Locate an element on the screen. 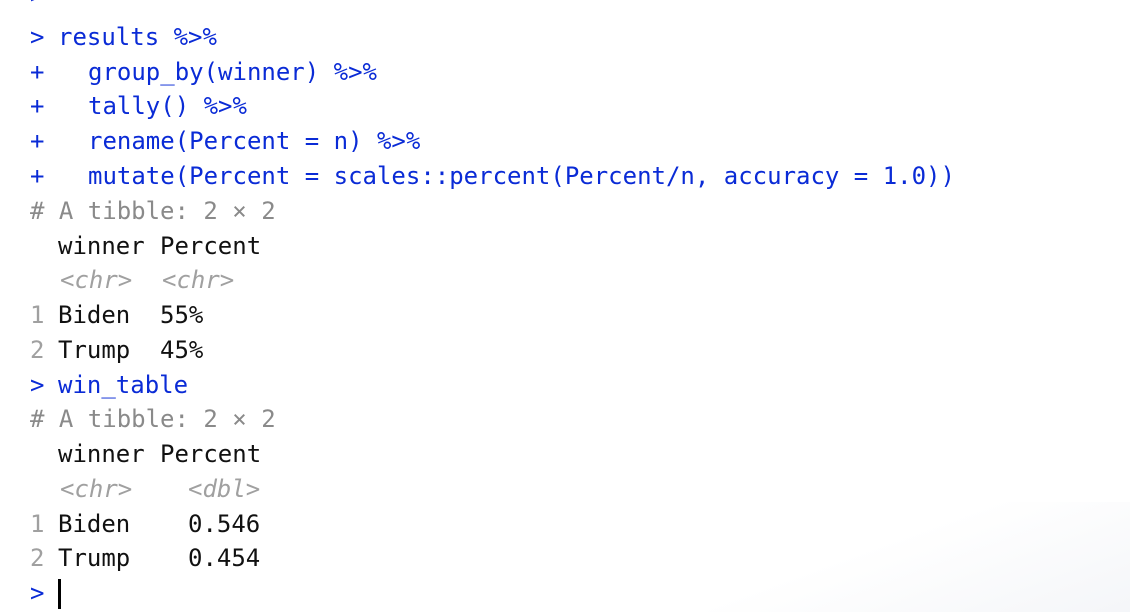  console-continuation-line: + group_by(winner) %>% is located at coordinates (188, 72).